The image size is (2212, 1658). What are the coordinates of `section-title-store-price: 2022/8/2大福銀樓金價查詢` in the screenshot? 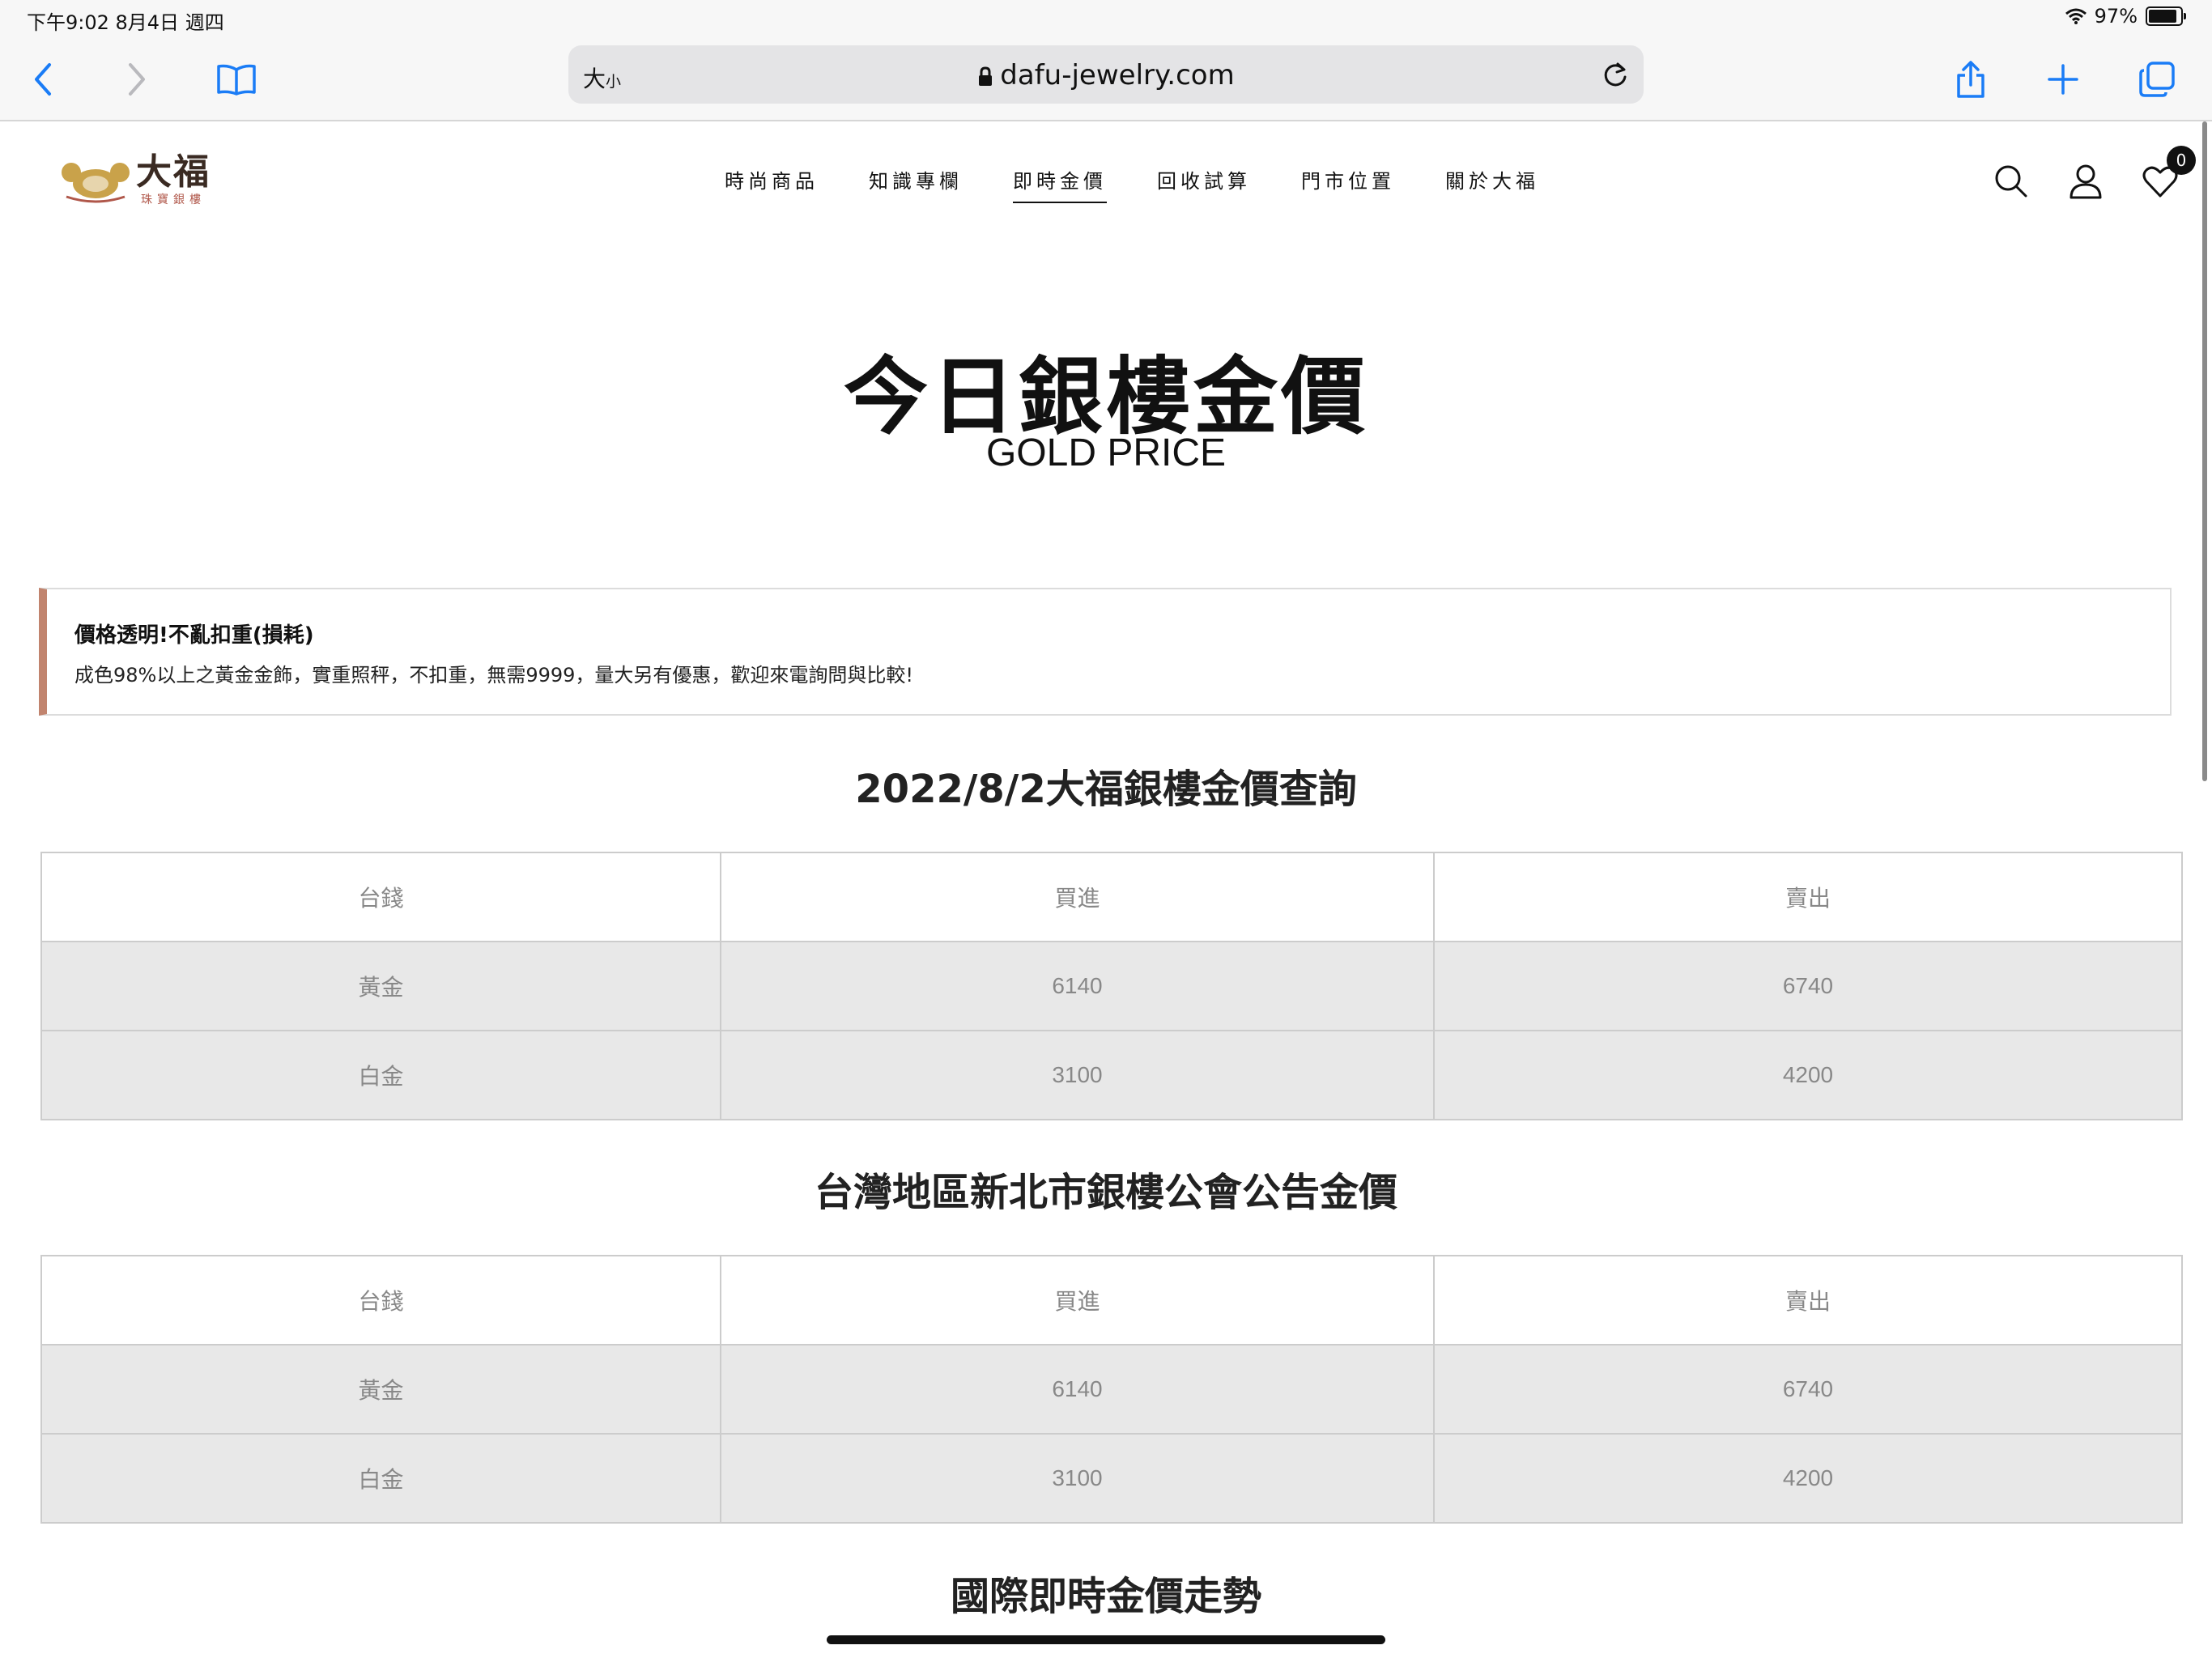 It's located at (1106, 789).